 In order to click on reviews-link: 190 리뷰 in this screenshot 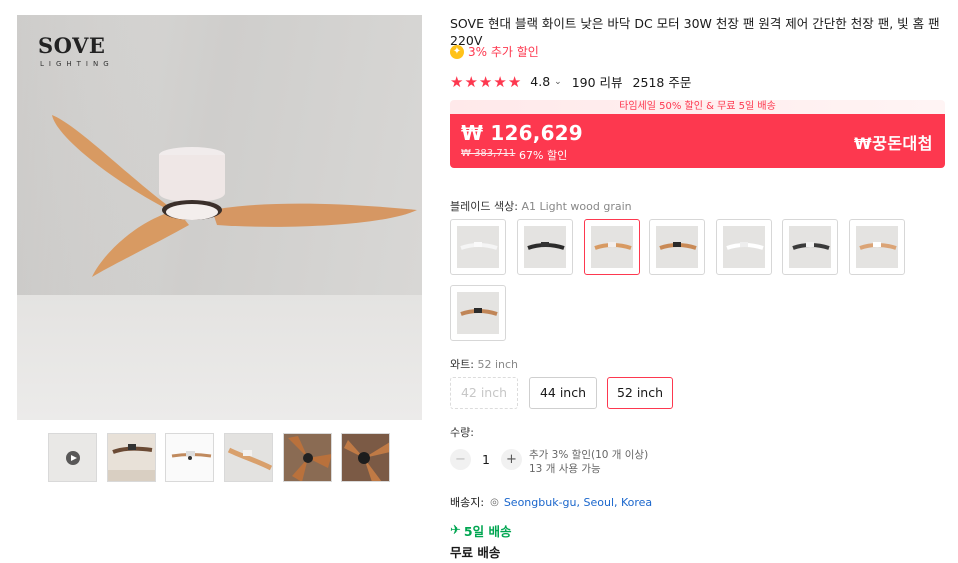, I will do `click(597, 81)`.